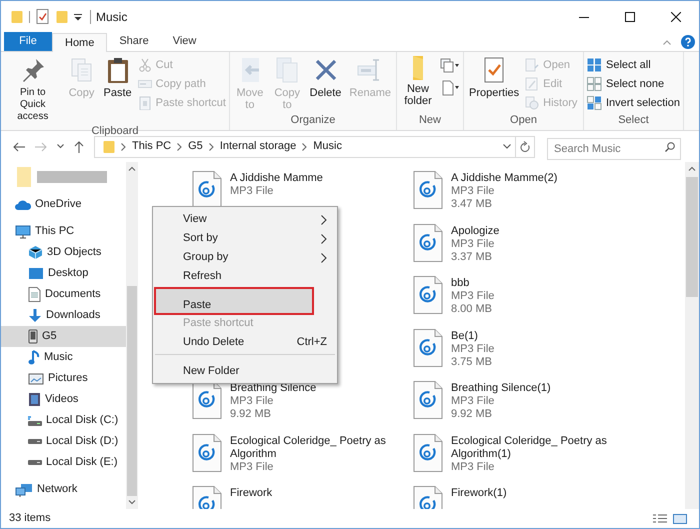 This screenshot has width=700, height=529. I want to click on sidebar-scrollbar, so click(132, 335).